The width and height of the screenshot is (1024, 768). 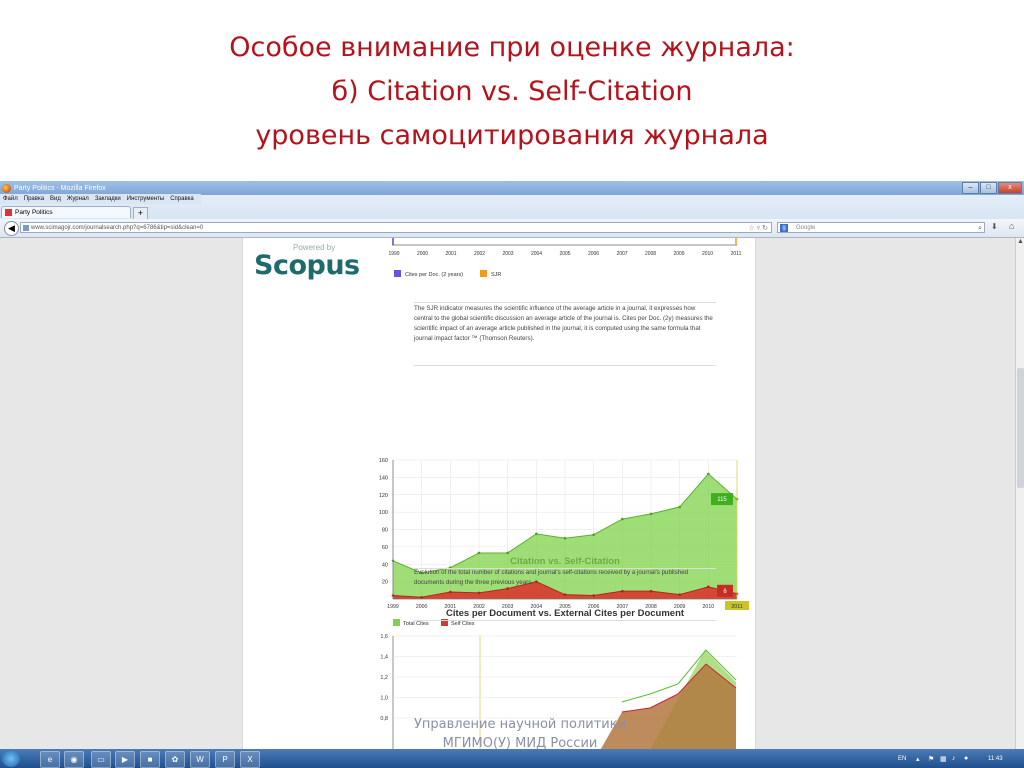 What do you see at coordinates (383, 461) in the screenshot?
I see `y-tick-label: 160` at bounding box center [383, 461].